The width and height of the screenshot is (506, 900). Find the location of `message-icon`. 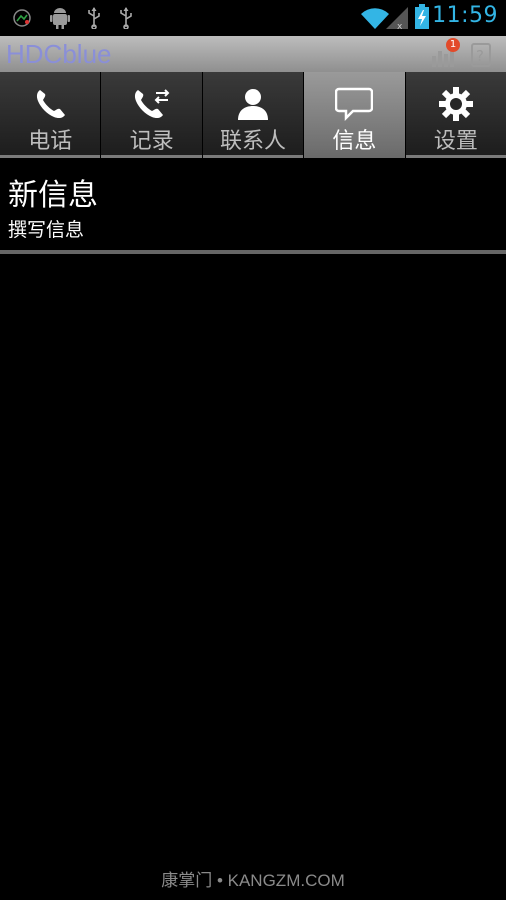

message-icon is located at coordinates (354, 104).